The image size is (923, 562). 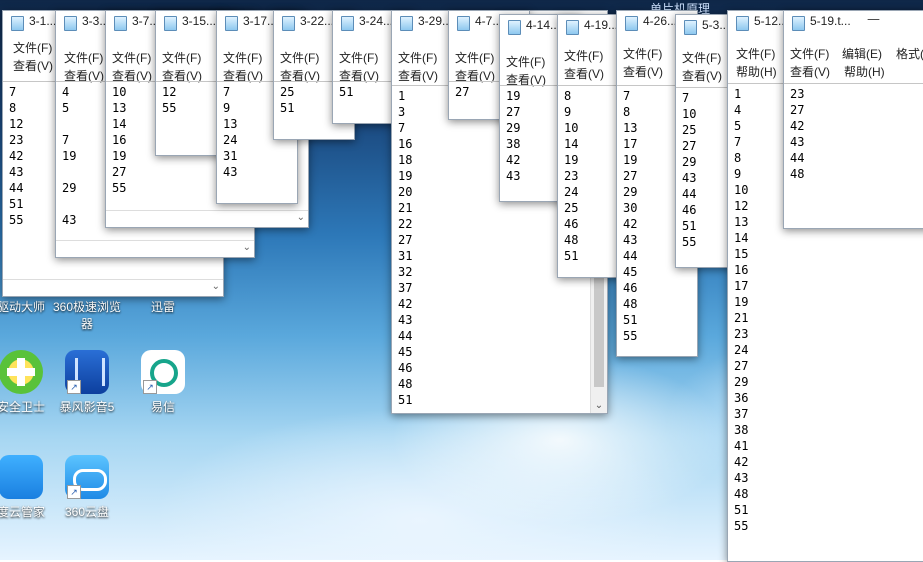 I want to click on baofeng-video-icon: ↗, so click(x=87, y=372).